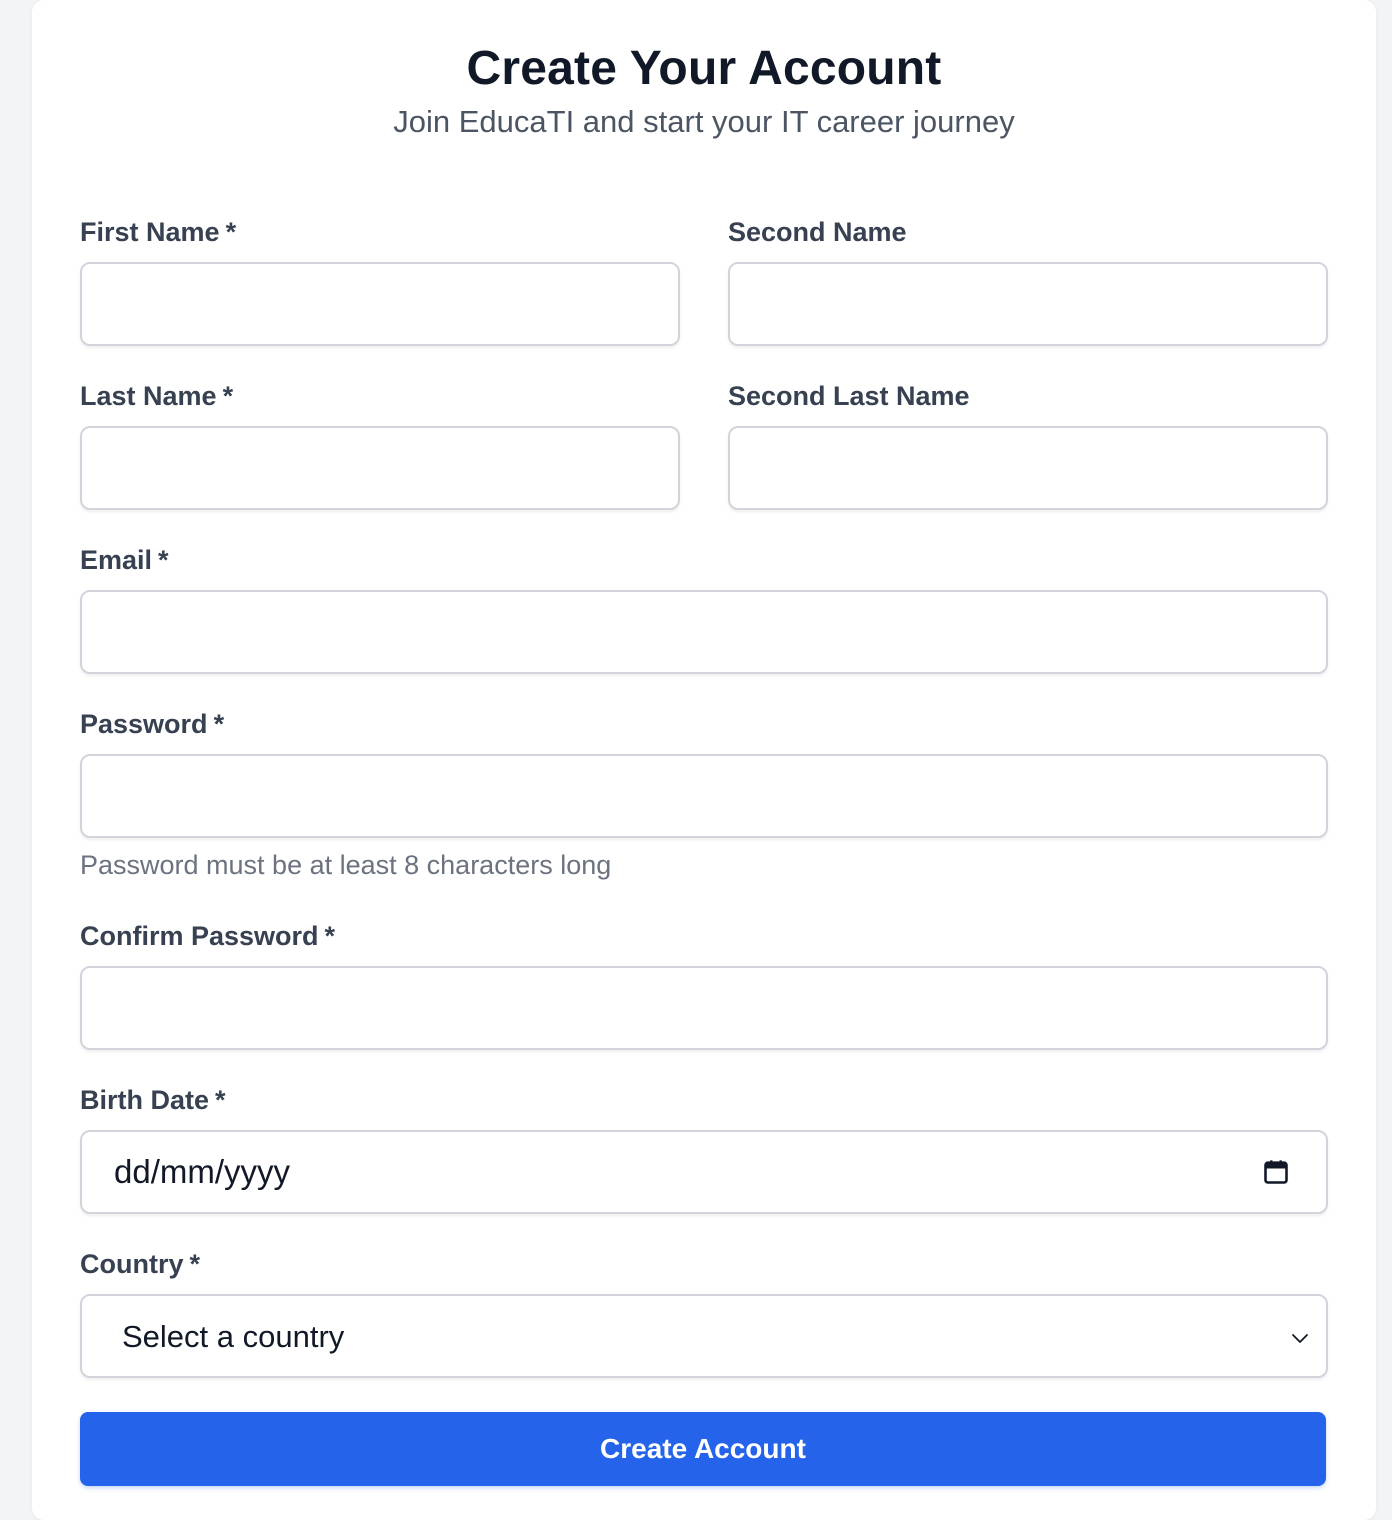 This screenshot has height=1520, width=1392. I want to click on second-name-input, so click(1028, 304).